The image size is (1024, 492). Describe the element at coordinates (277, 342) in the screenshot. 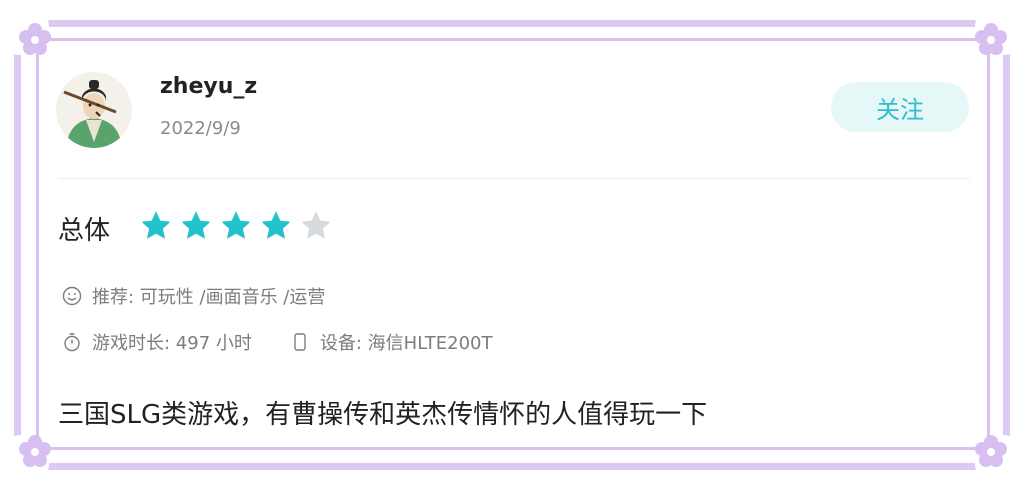

I see `playtime-row: 游戏时长: 497 小时 设备: 海信HLTE200T` at that location.